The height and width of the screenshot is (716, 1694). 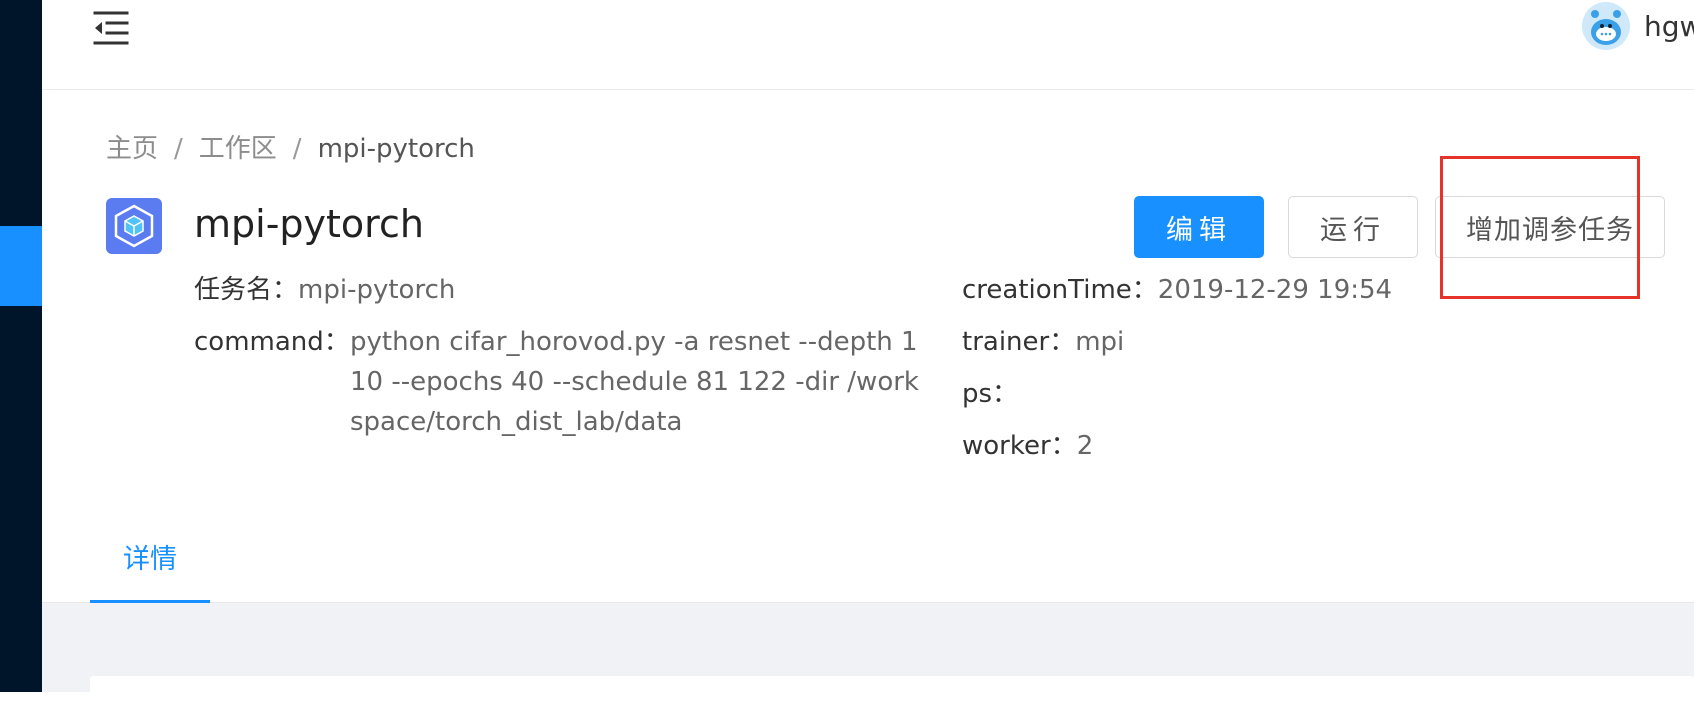 What do you see at coordinates (134, 226) in the screenshot?
I see `cube-icon` at bounding box center [134, 226].